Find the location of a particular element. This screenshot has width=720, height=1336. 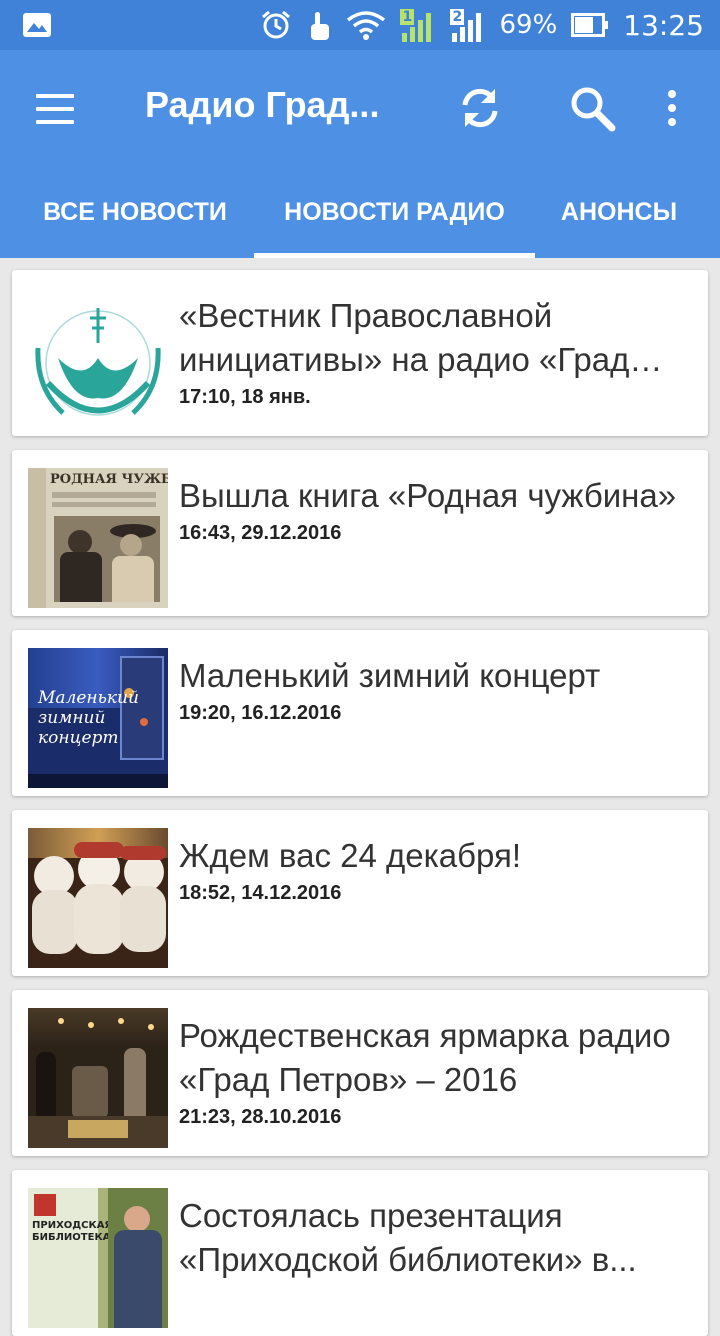

more-vert-icon is located at coordinates (672, 108).